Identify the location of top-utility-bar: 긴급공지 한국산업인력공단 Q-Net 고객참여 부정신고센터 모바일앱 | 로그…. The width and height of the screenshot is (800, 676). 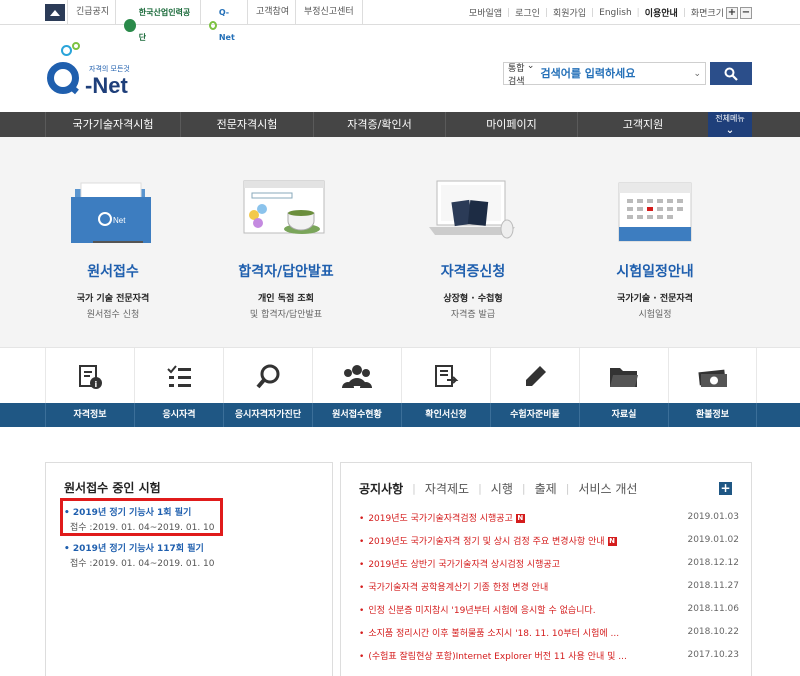
(400, 21).